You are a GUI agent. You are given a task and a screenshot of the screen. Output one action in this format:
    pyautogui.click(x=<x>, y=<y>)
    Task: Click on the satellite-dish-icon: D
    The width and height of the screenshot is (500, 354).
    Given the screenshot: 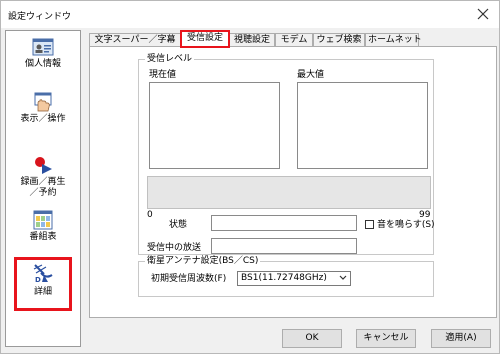 What is the action you would take?
    pyautogui.click(x=43, y=273)
    